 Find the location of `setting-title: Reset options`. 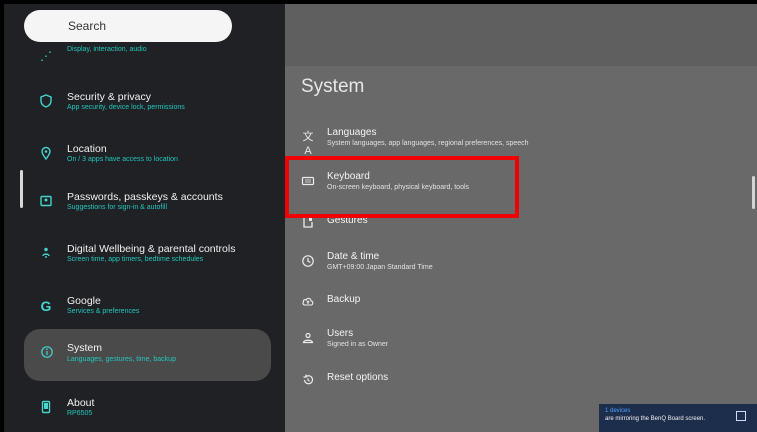

setting-title: Reset options is located at coordinates (358, 377).